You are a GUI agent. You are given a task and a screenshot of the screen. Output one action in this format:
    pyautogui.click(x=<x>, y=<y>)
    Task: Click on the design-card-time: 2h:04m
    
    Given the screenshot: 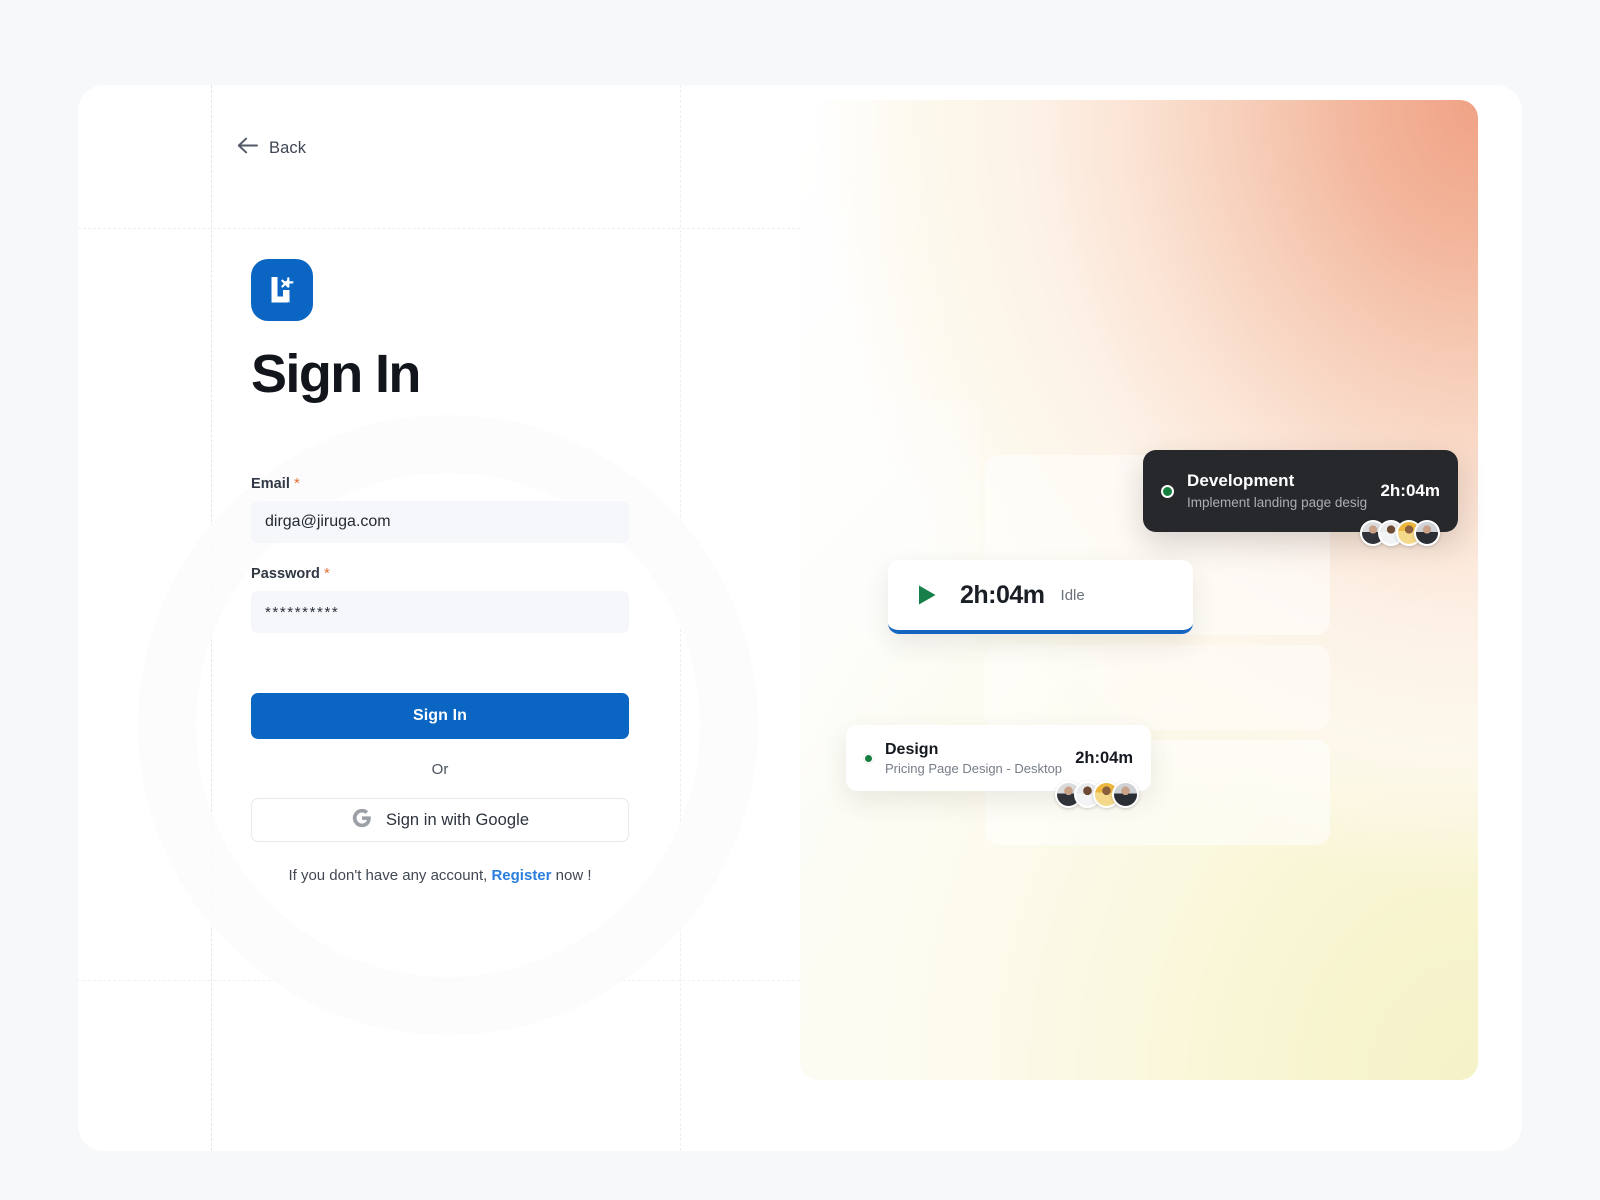 What is the action you would take?
    pyautogui.click(x=1104, y=757)
    